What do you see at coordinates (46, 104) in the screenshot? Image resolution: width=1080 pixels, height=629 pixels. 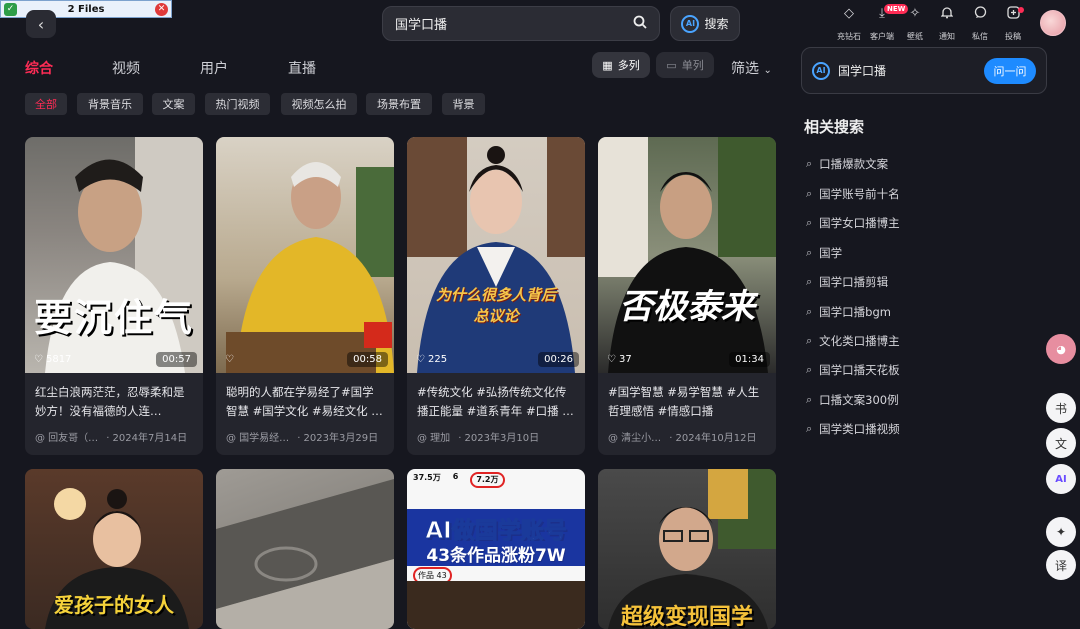 I see `chip-all: 全部` at bounding box center [46, 104].